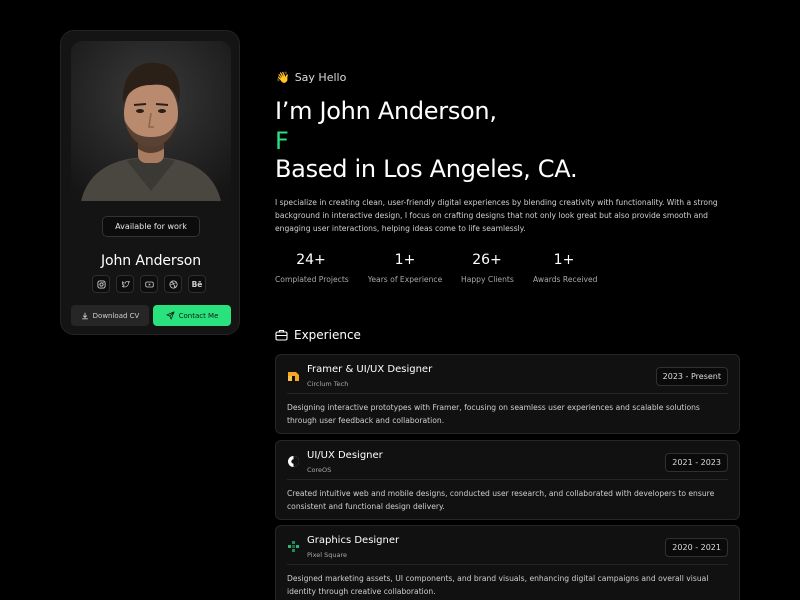  Describe the element at coordinates (84, 315) in the screenshot. I see `download-icon` at that location.